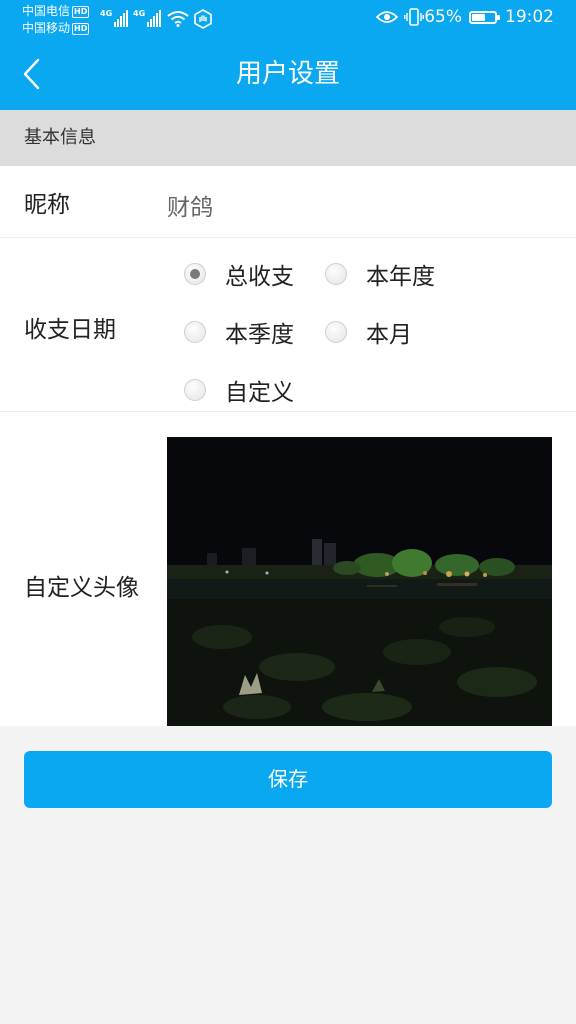  I want to click on radio-label: 本月, so click(389, 335).